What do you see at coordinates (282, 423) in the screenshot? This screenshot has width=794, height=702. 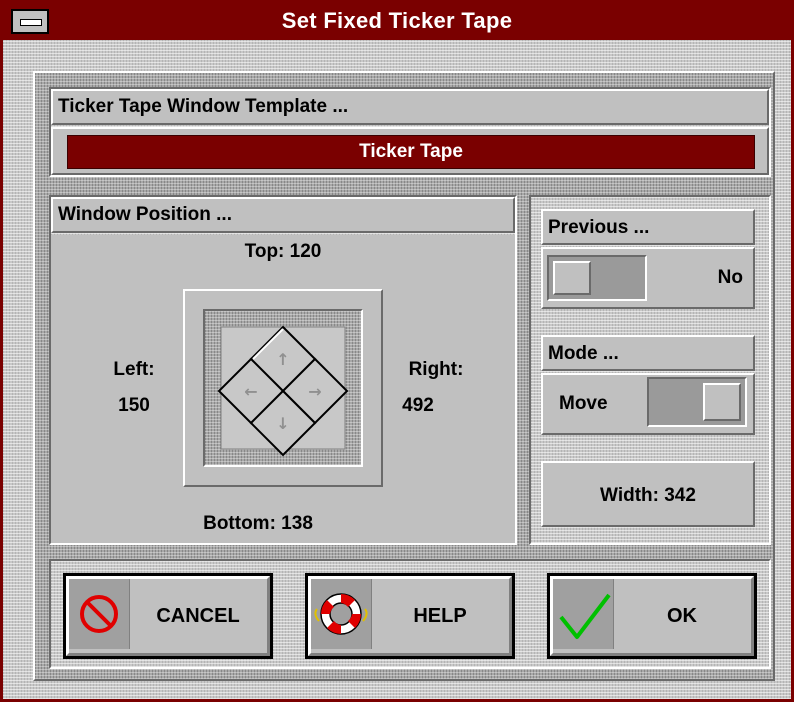 I see `down-arrow-icon: ↓` at bounding box center [282, 423].